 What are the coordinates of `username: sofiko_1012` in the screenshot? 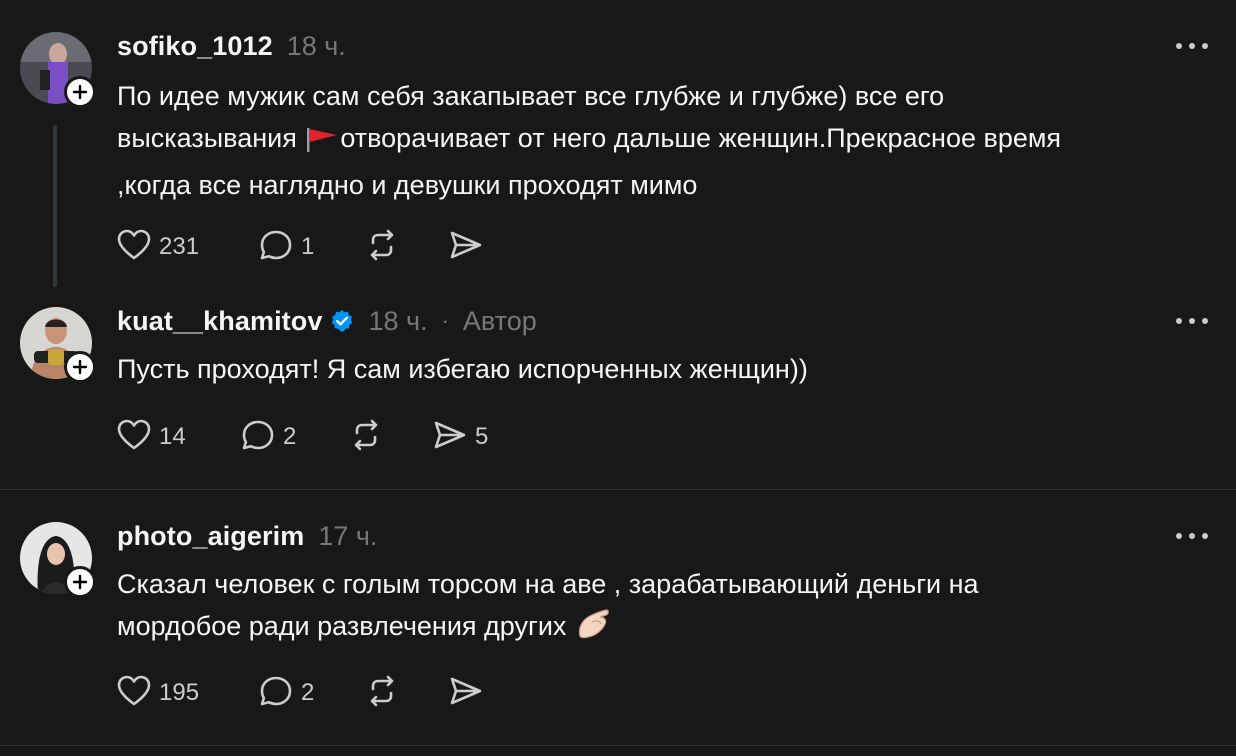 It's located at (195, 46).